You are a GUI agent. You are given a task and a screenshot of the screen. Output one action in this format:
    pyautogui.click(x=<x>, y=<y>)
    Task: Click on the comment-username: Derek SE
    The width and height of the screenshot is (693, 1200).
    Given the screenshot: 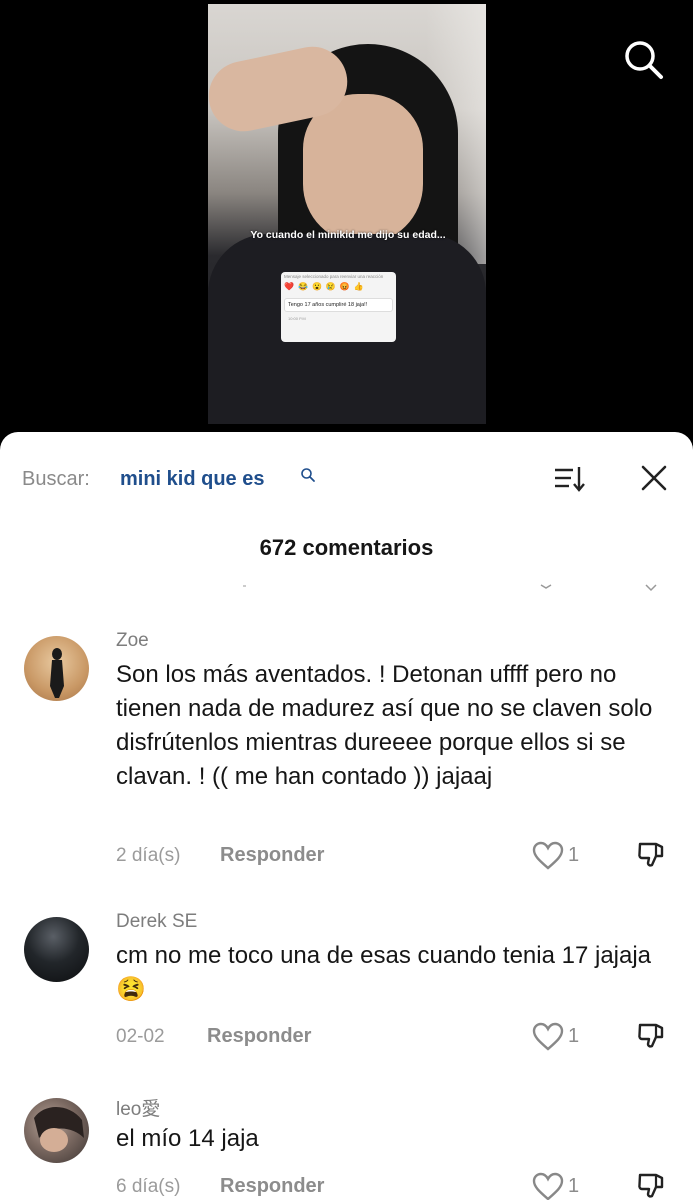 What is the action you would take?
    pyautogui.click(x=156, y=922)
    